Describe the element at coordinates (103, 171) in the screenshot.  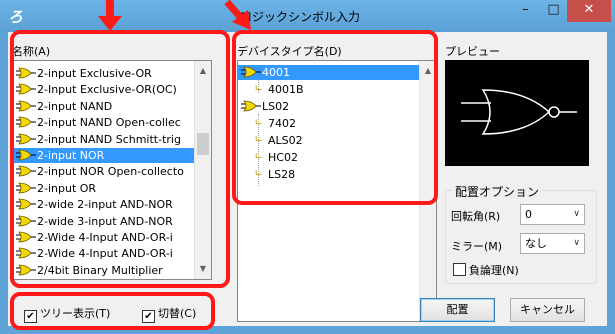
I see `name-list-item: 2-input NOR Open-collecto` at that location.